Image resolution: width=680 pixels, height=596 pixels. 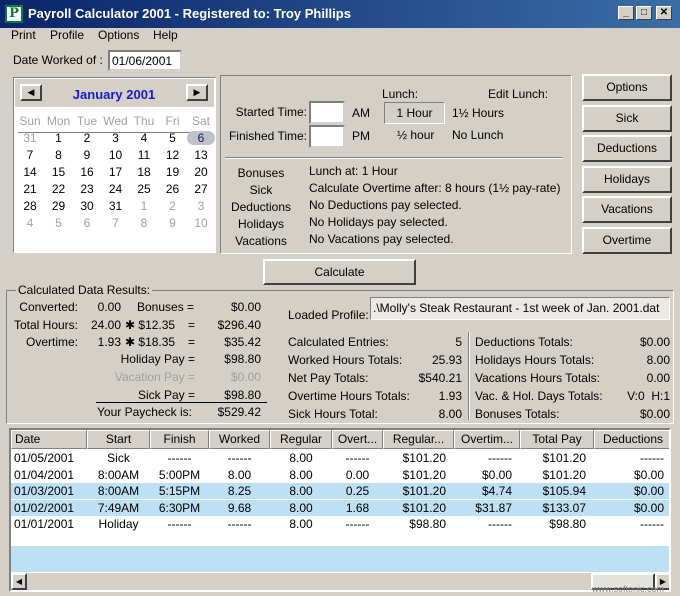 What do you see at coordinates (23, 35) in the screenshot?
I see `menu-print: Print` at bounding box center [23, 35].